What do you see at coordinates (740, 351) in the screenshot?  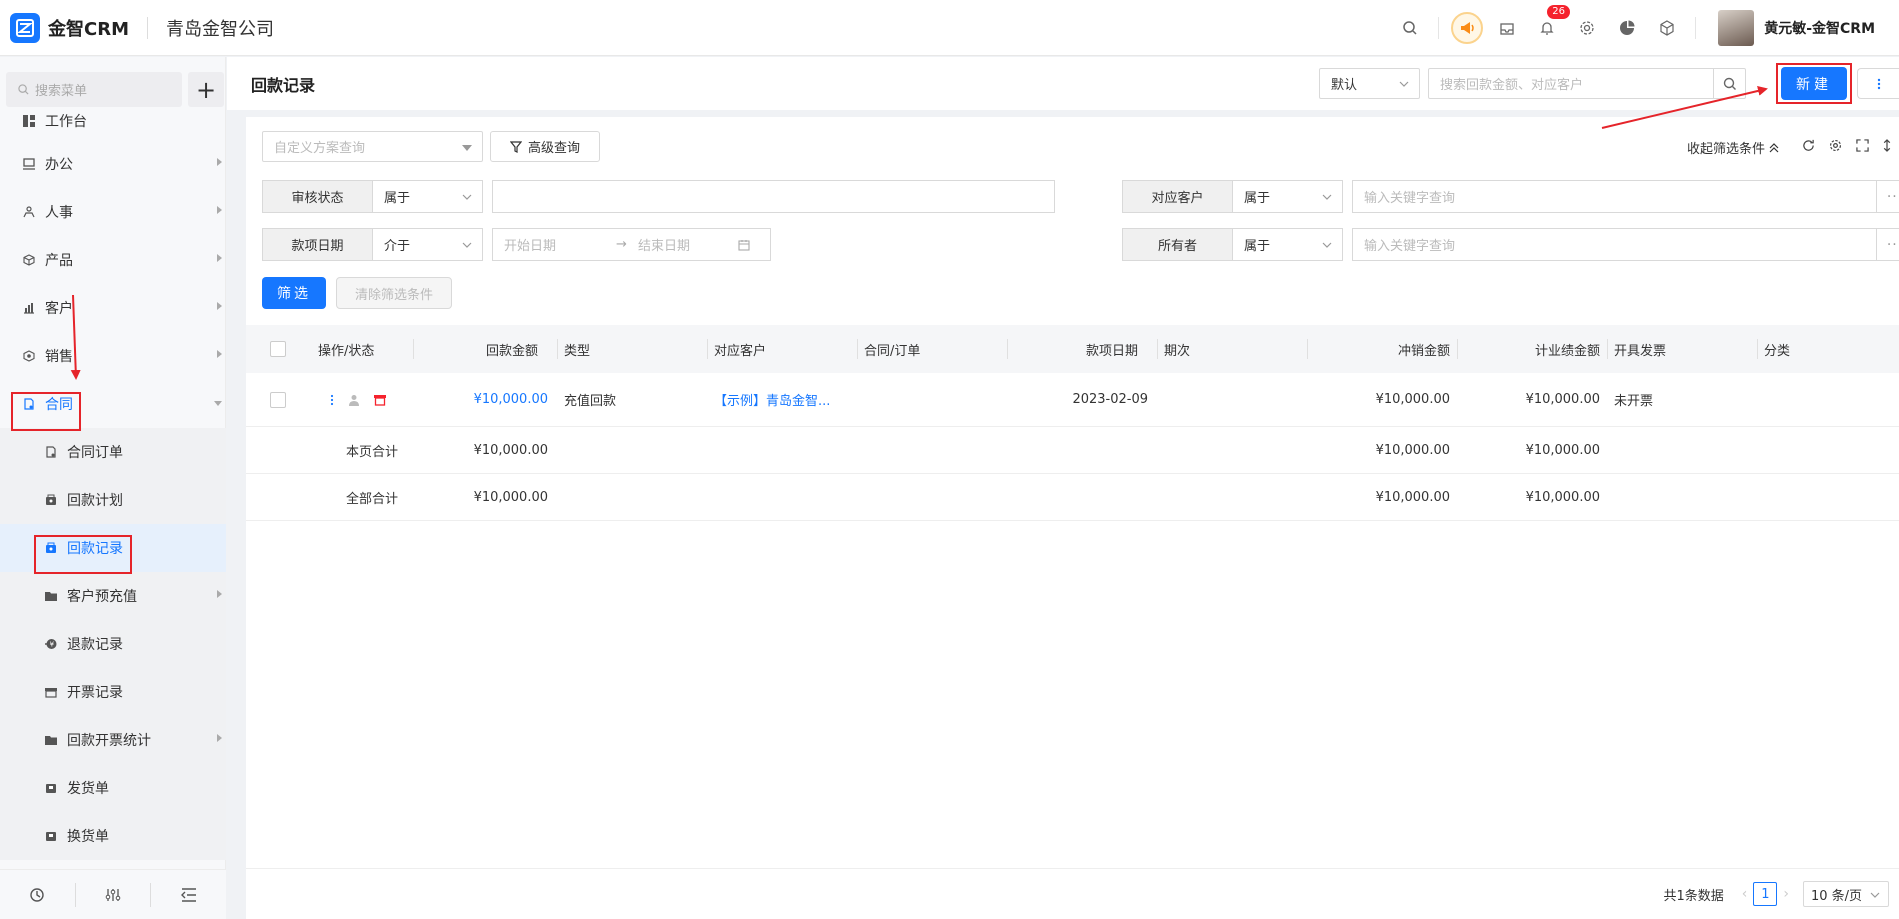 I see `column-header-label: 对应客户` at bounding box center [740, 351].